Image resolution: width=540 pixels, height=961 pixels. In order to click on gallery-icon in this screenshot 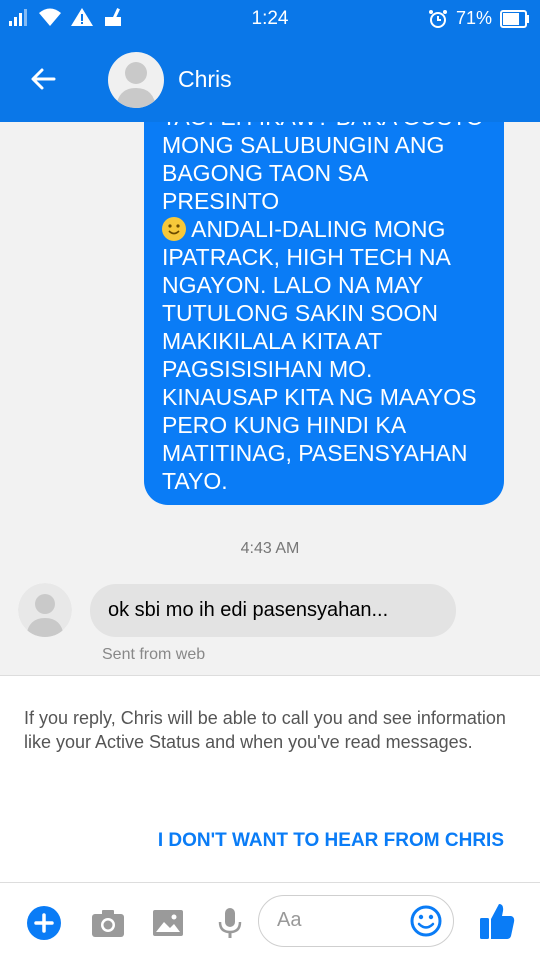, I will do `click(168, 923)`.